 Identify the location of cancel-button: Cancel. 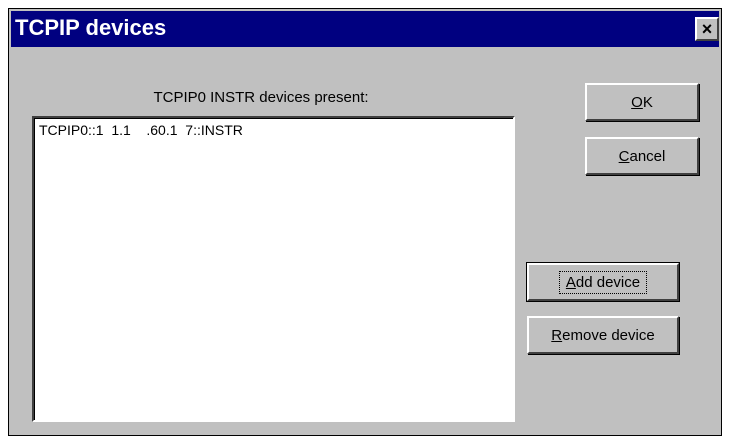
(642, 156).